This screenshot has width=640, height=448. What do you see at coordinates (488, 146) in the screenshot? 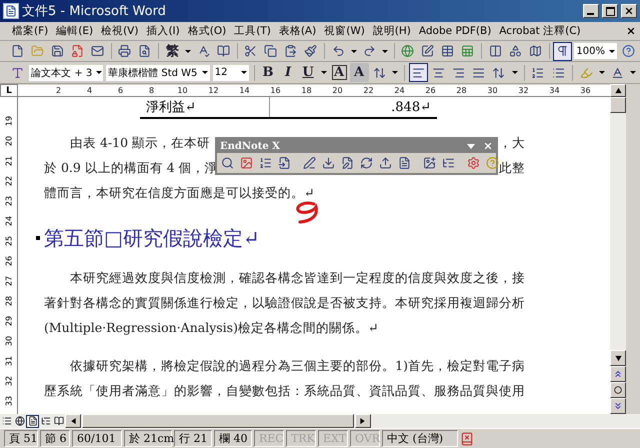
I see `close-icon` at bounding box center [488, 146].